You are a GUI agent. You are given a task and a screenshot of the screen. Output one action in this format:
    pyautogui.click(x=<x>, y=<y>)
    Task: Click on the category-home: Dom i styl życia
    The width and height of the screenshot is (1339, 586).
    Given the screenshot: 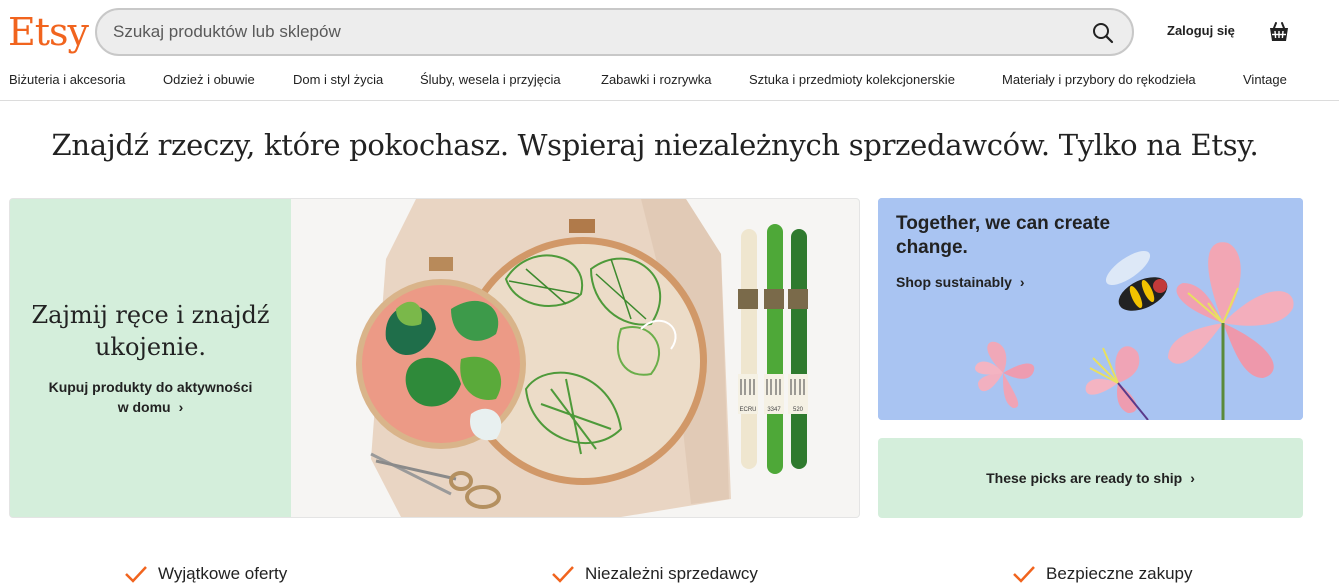 What is the action you would take?
    pyautogui.click(x=338, y=79)
    